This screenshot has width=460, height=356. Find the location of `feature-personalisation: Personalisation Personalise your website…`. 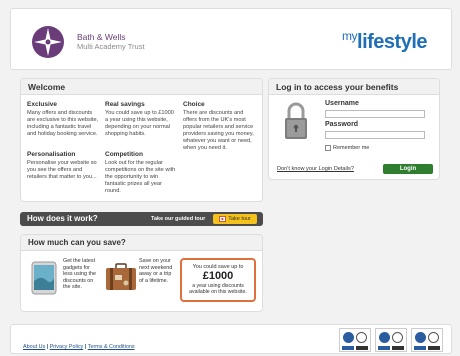

feature-personalisation: Personalisation Personalise your website… is located at coordinates (63, 166).